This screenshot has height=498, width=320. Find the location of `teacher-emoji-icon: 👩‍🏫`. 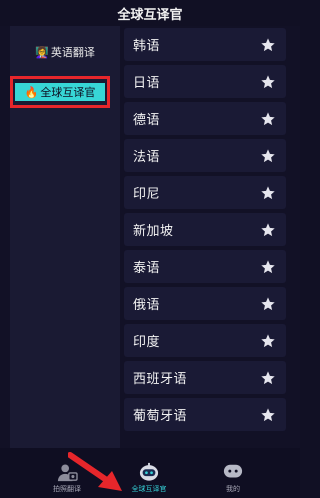

teacher-emoji-icon: 👩‍🏫 is located at coordinates (42, 52).